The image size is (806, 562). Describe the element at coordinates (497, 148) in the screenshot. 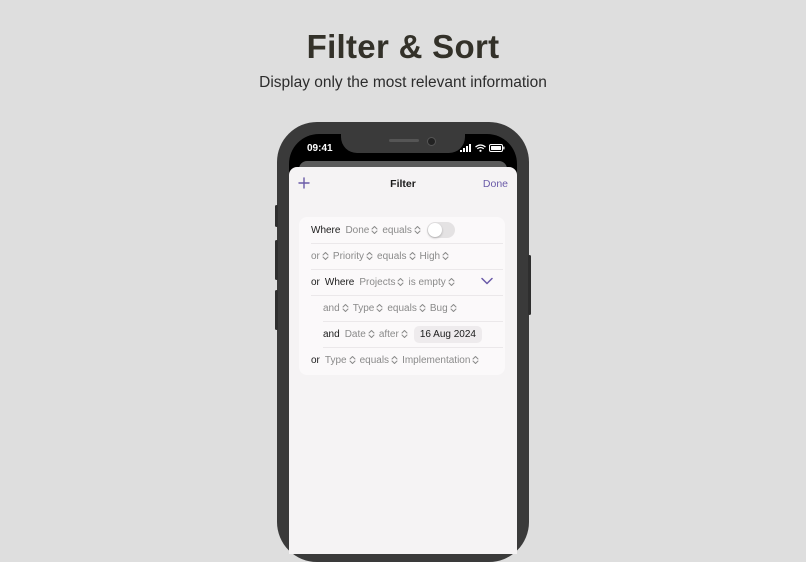

I see `battery-icon` at that location.